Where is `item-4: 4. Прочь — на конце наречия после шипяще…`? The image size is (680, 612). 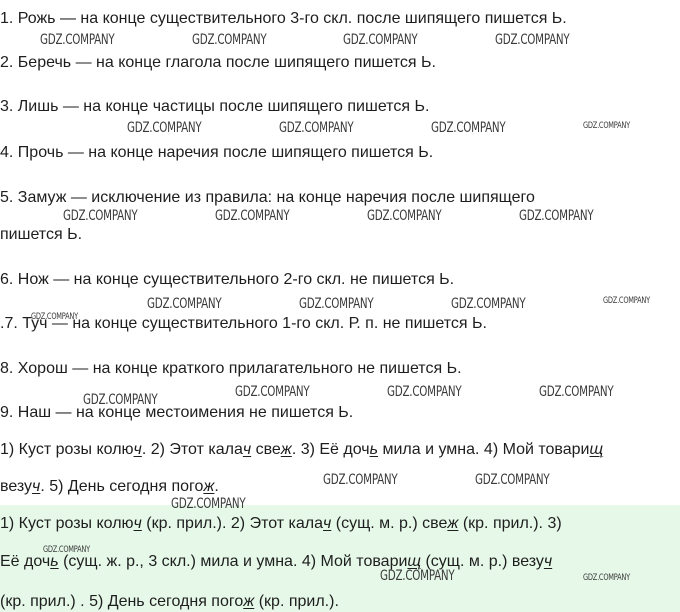
item-4: 4. Прочь — на конце наречия после шипяще… is located at coordinates (217, 152).